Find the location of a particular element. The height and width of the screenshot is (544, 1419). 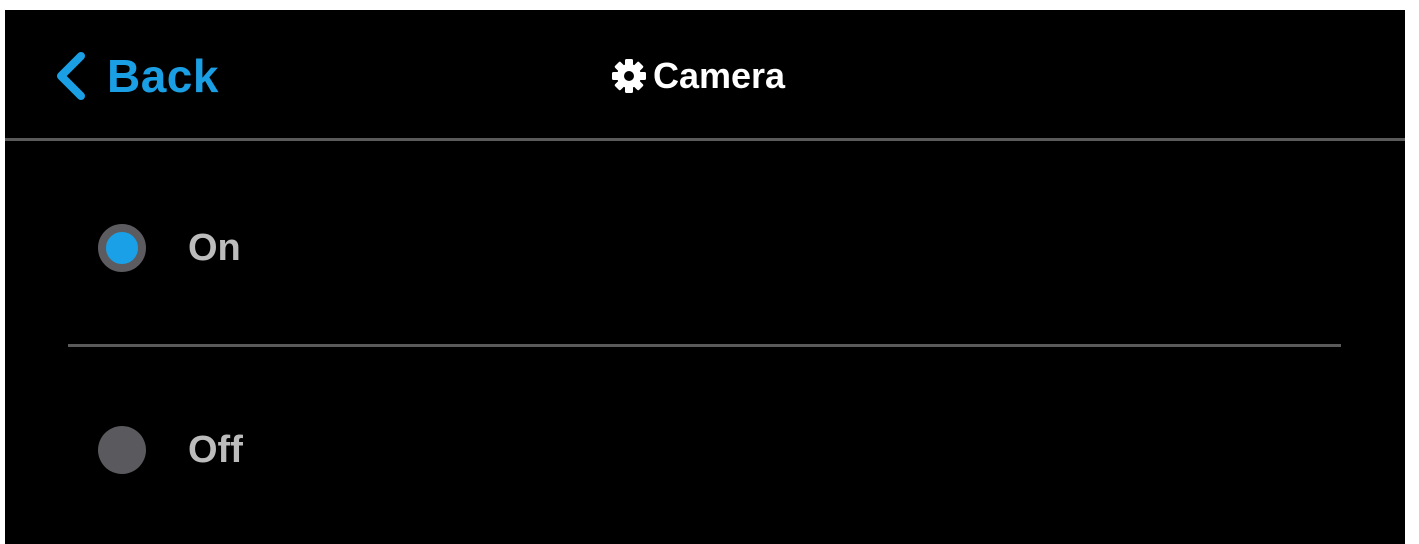

back-button: Back is located at coordinates (136, 76).